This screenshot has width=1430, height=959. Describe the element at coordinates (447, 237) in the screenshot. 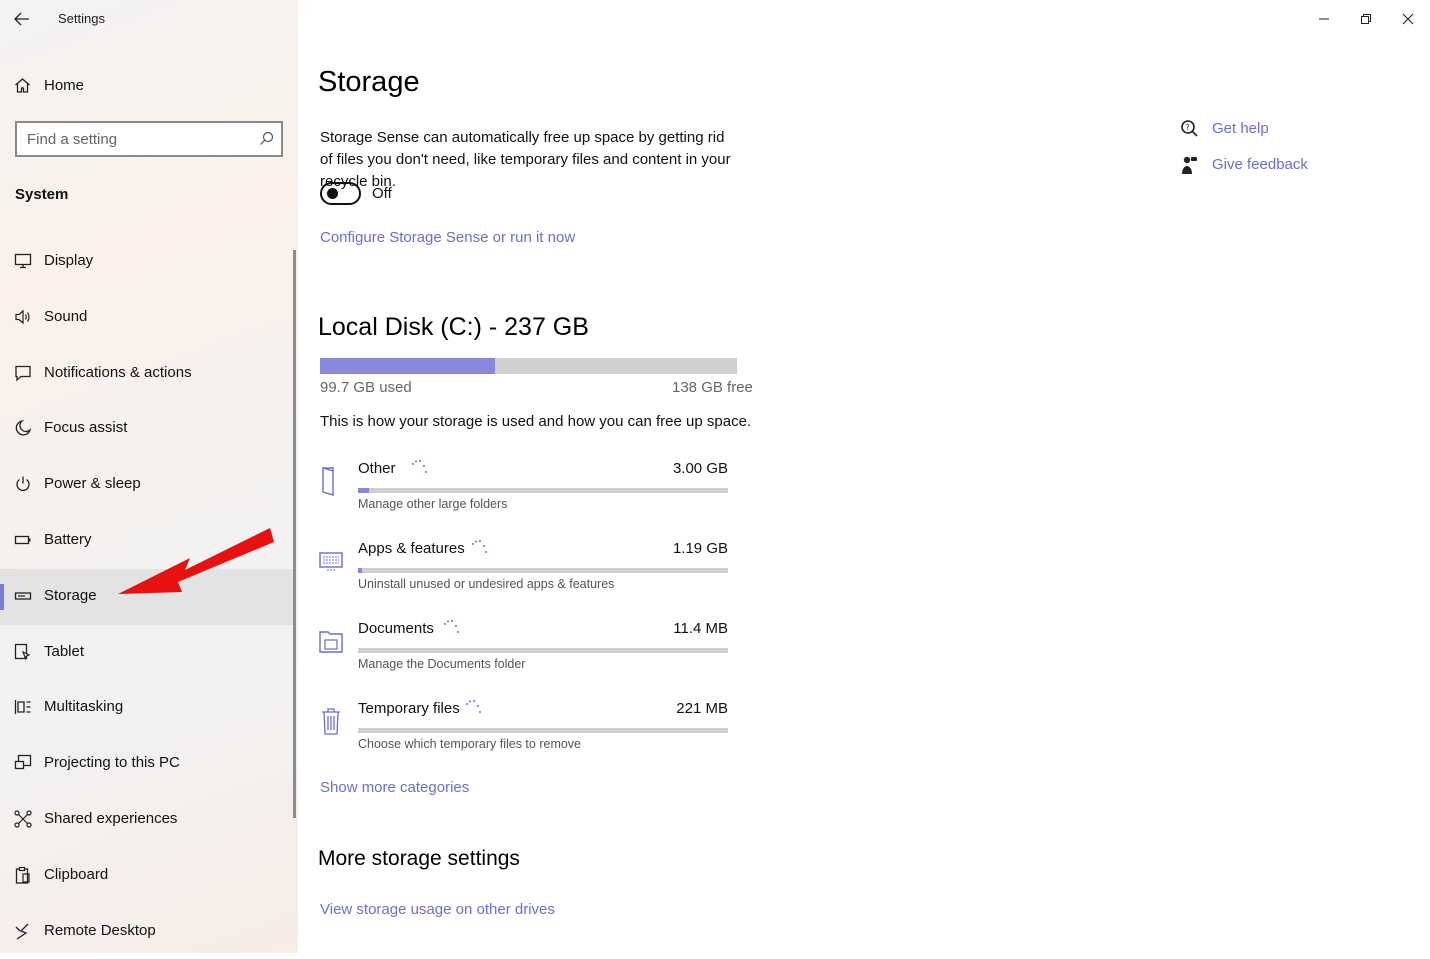

I see `configure-storage-sense-link: Configure Storage Sense or run it now` at that location.